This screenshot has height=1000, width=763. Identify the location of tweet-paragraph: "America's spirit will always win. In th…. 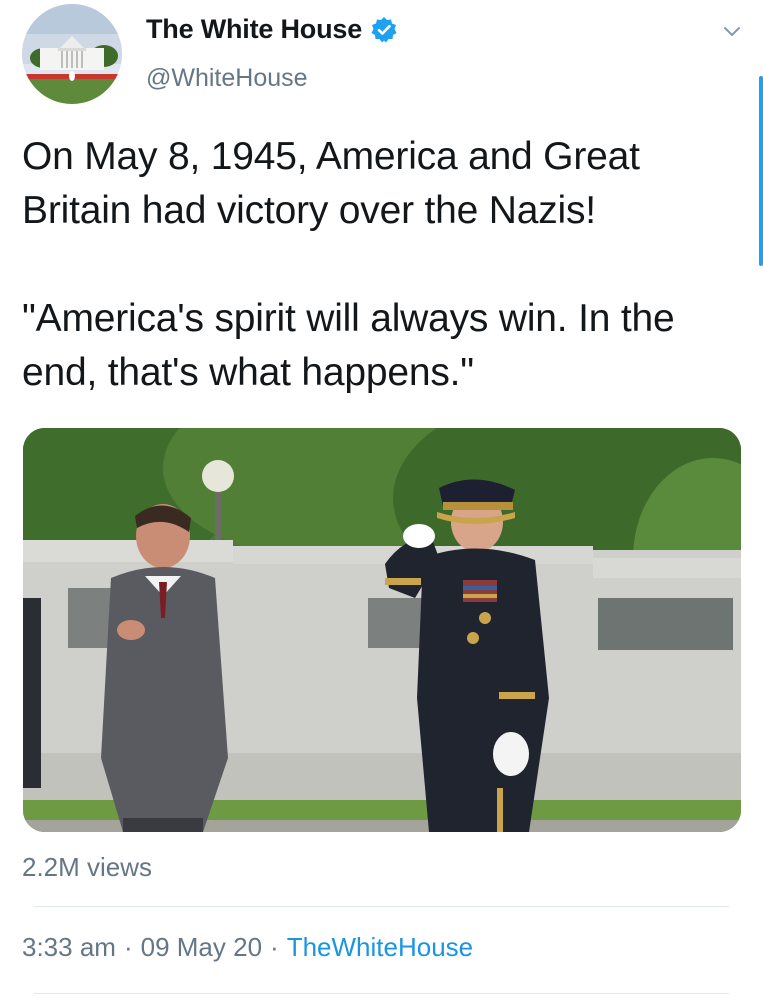
(348, 345).